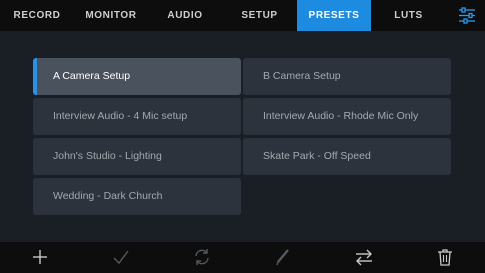  What do you see at coordinates (347, 156) in the screenshot?
I see `preset-skate-park-off-speed: Skate Park - Off Speed` at bounding box center [347, 156].